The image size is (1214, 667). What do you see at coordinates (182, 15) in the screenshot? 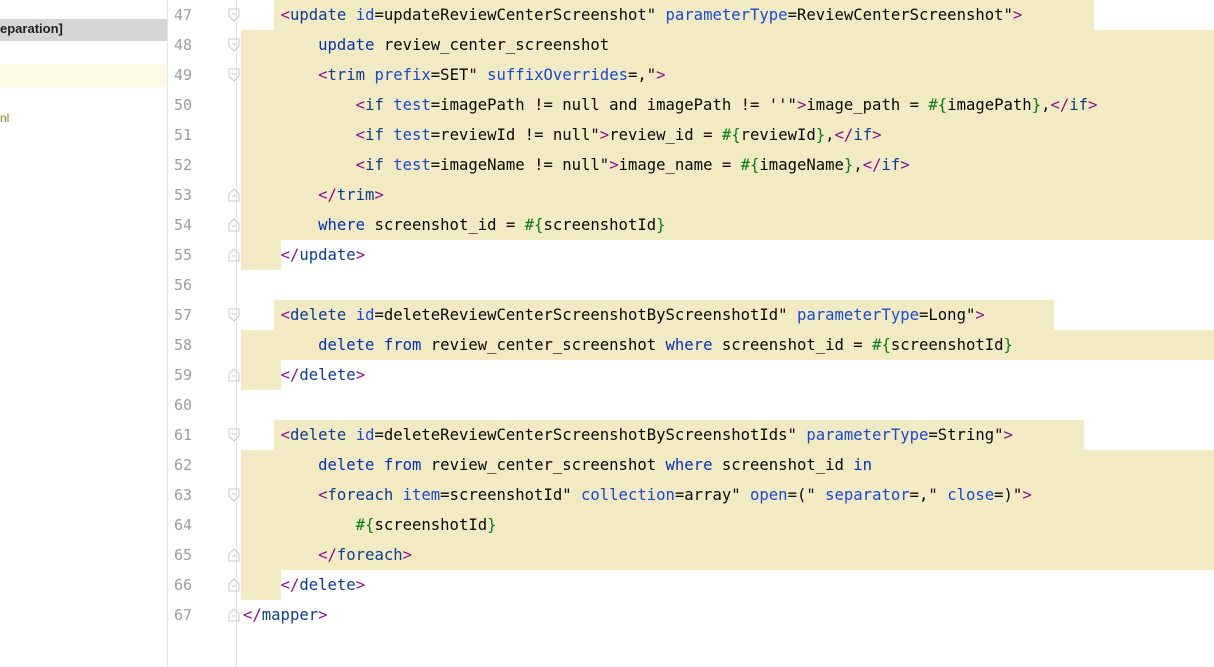
I see `line-number: 47` at bounding box center [182, 15].